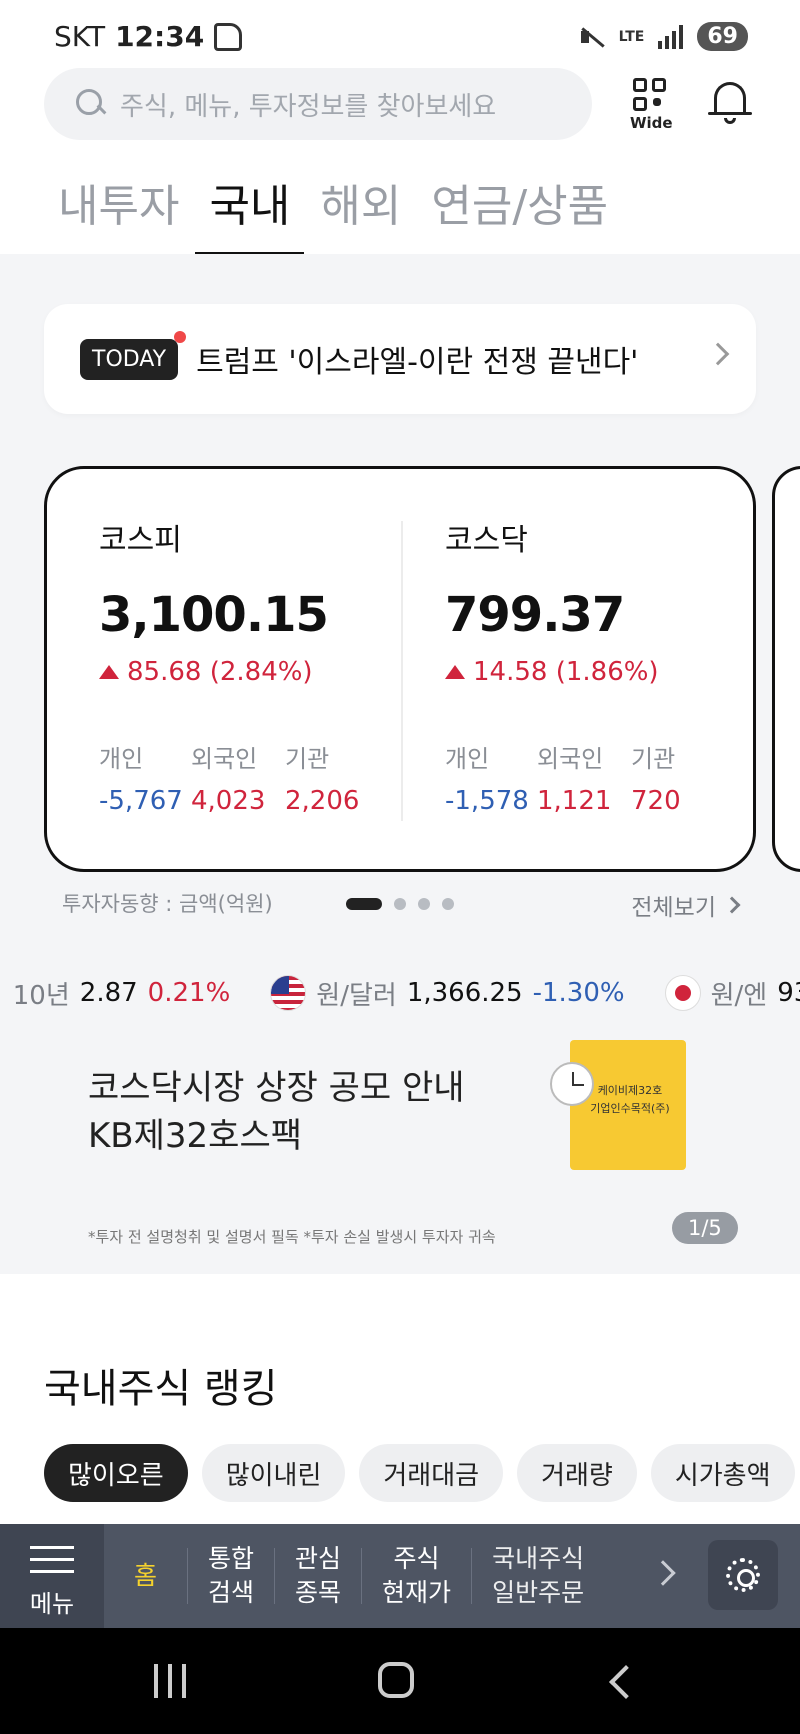  Describe the element at coordinates (673, 908) in the screenshot. I see `see-all-label: 전체보기` at that location.